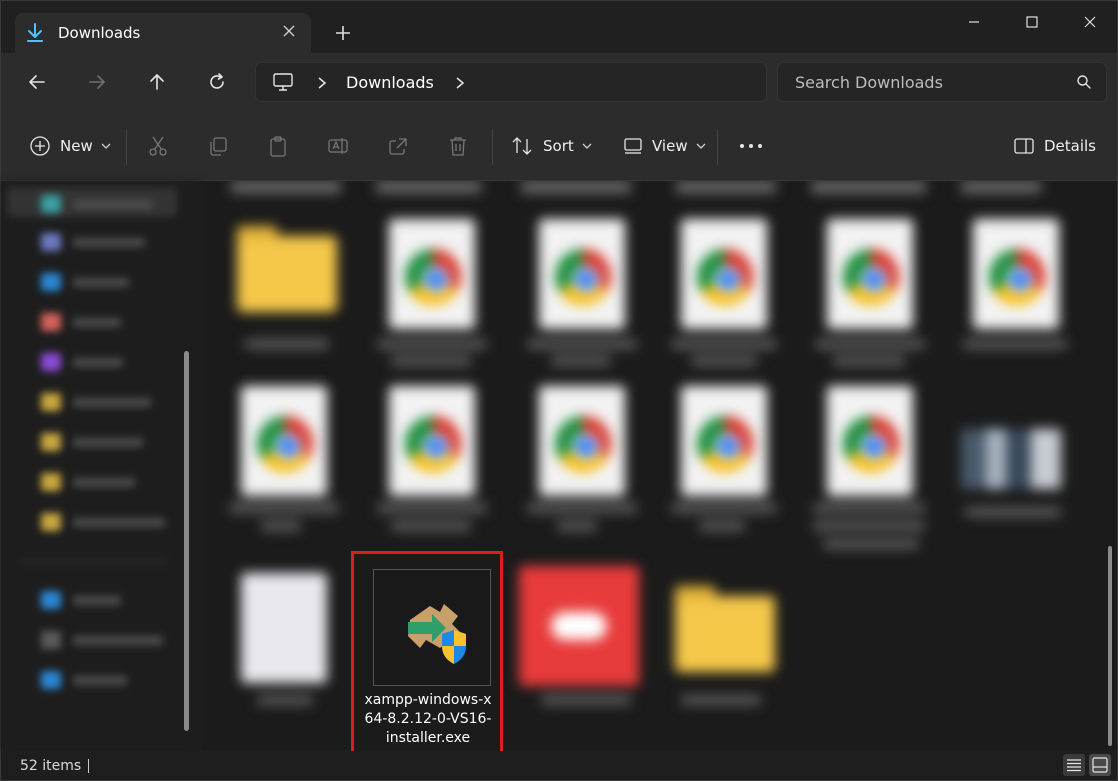 This screenshot has height=781, width=1118. I want to click on details-button: Details, so click(1054, 146).